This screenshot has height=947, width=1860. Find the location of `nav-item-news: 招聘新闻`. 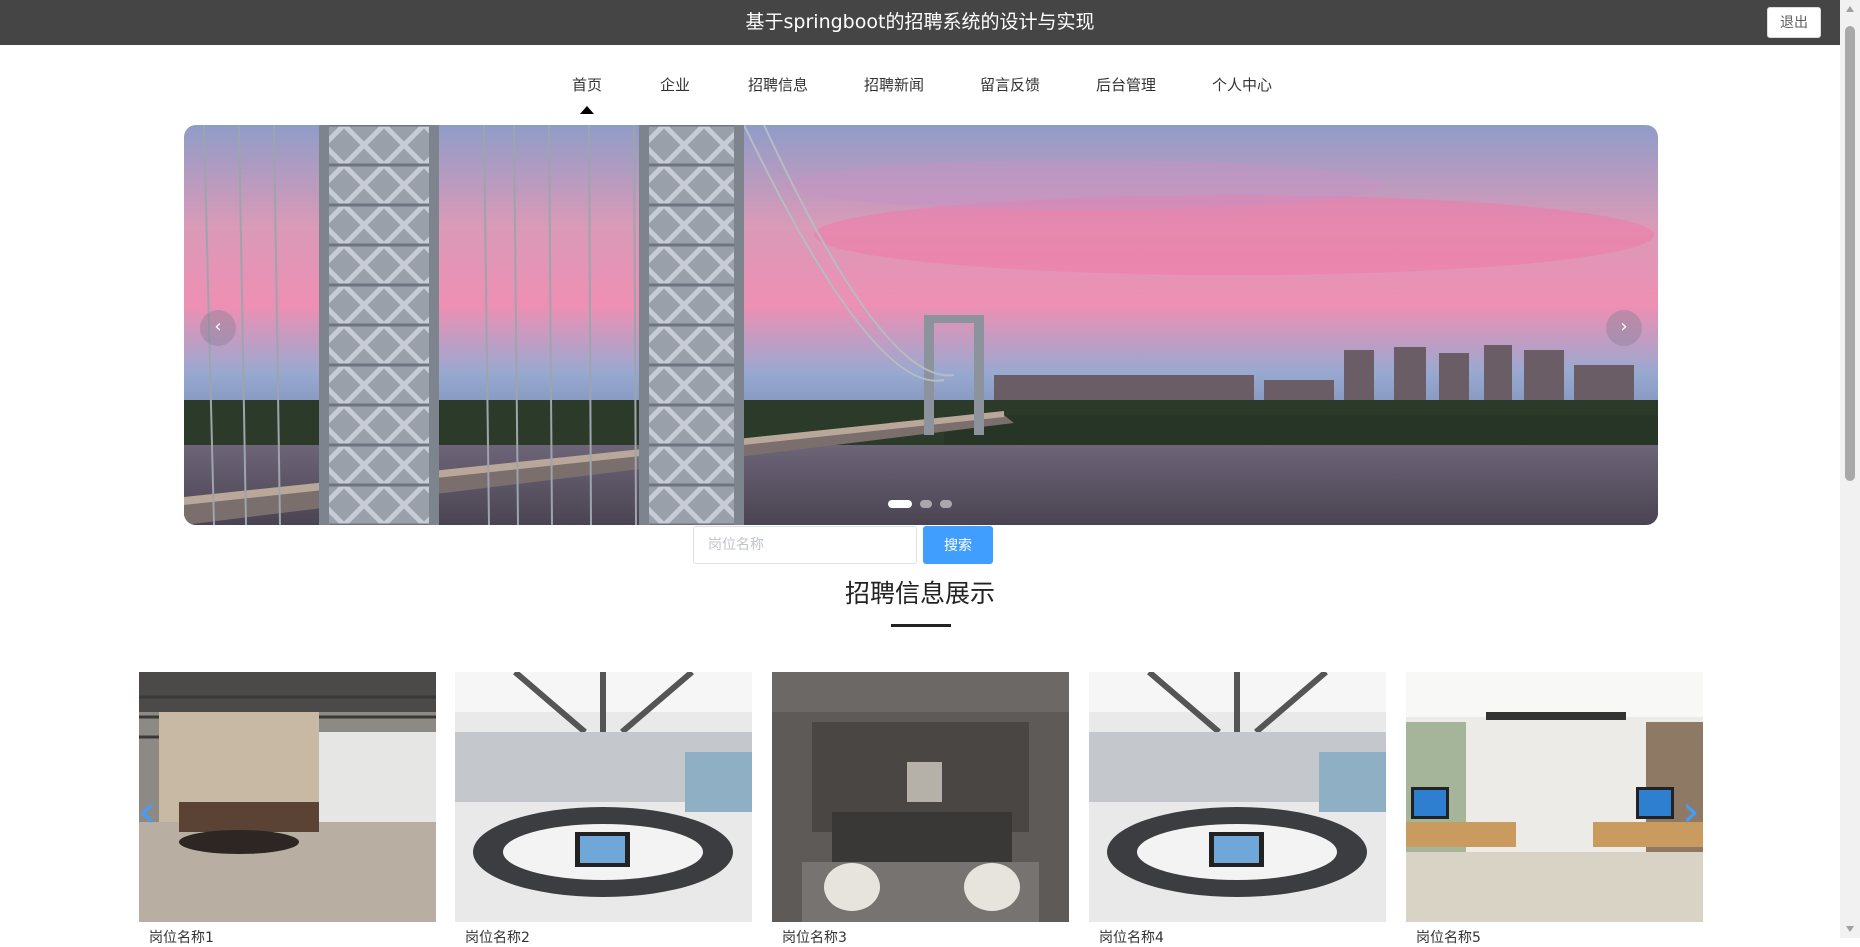

nav-item-news: 招聘新闻 is located at coordinates (894, 85).